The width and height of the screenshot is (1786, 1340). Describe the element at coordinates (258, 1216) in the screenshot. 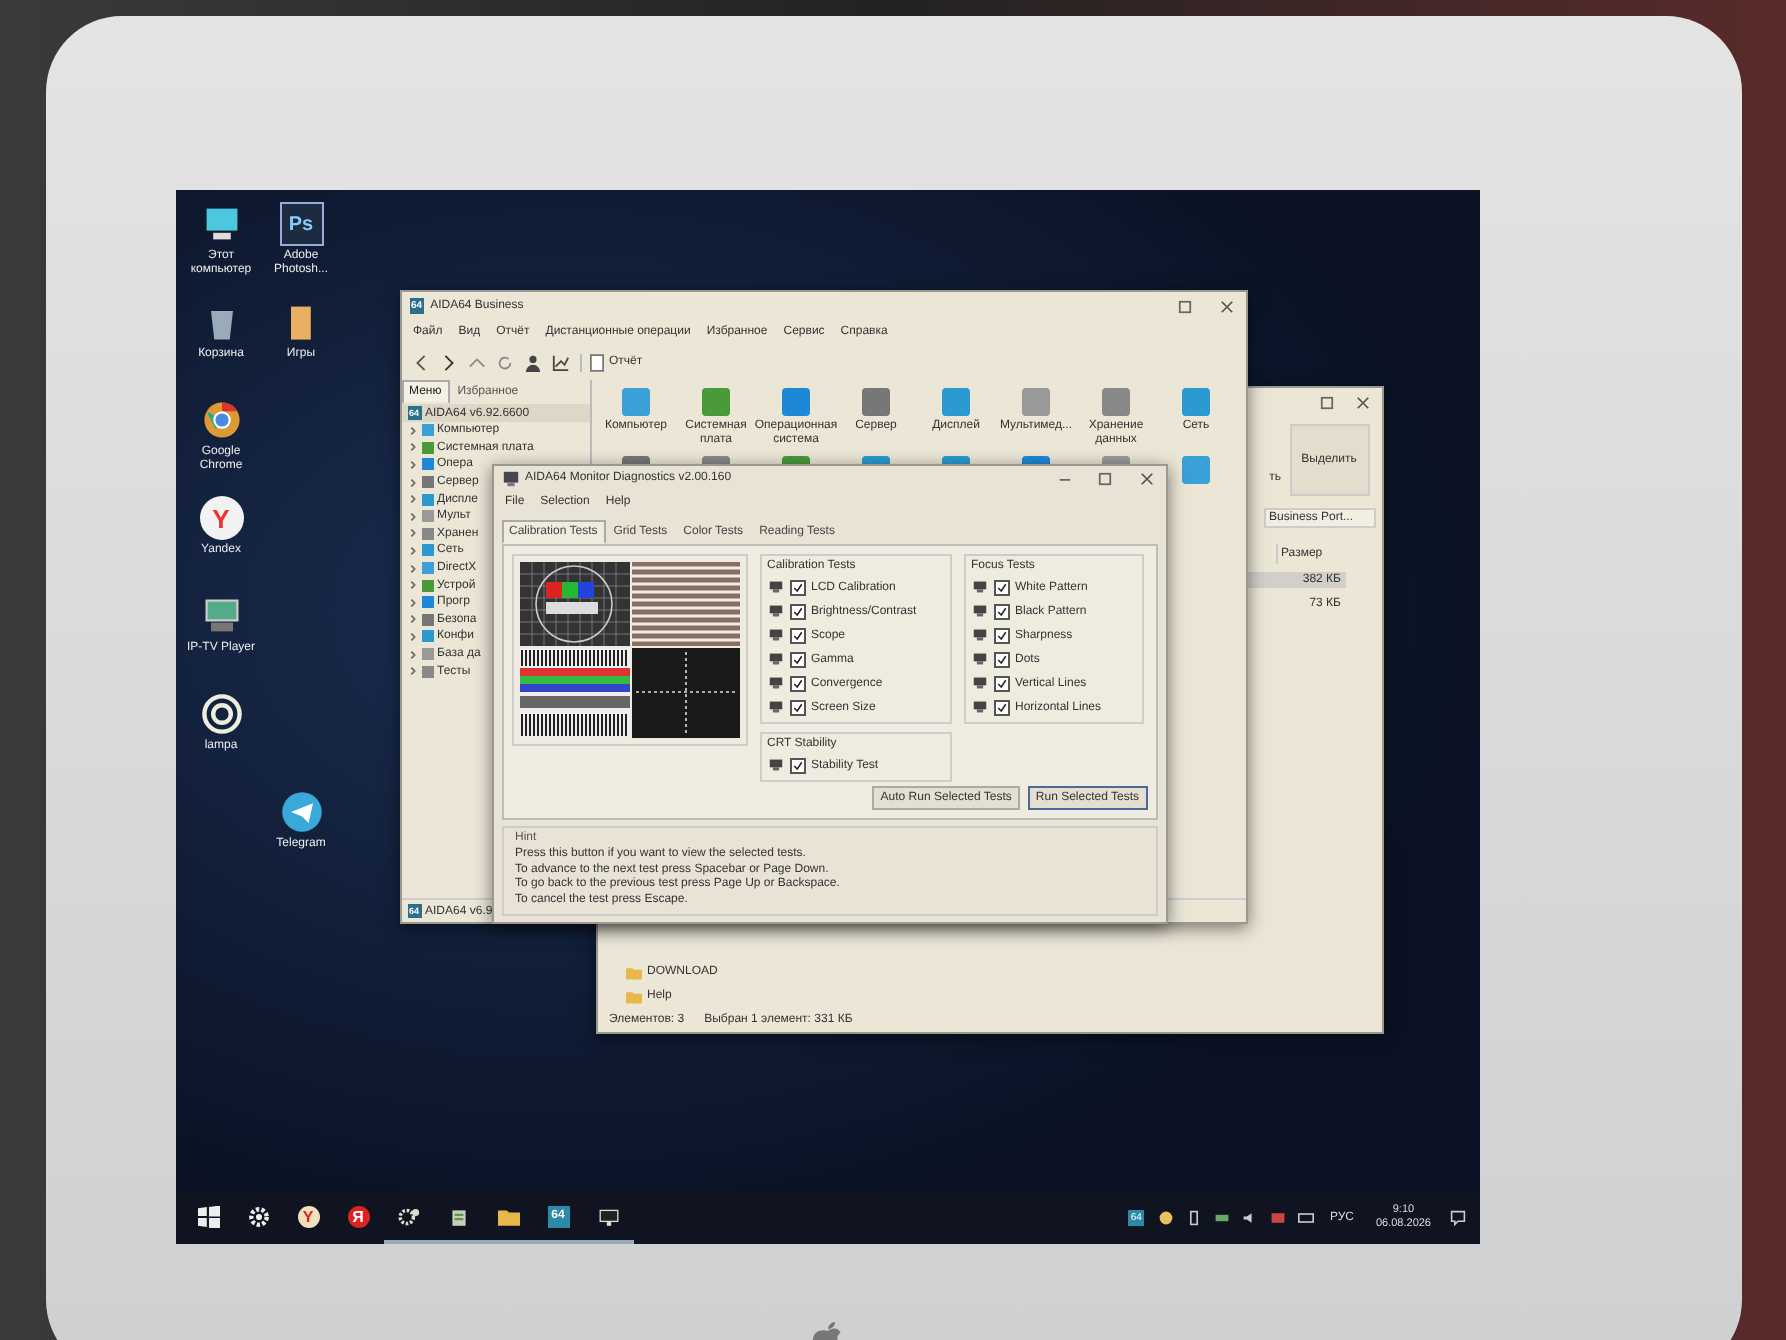

I see `settings-icon` at that location.